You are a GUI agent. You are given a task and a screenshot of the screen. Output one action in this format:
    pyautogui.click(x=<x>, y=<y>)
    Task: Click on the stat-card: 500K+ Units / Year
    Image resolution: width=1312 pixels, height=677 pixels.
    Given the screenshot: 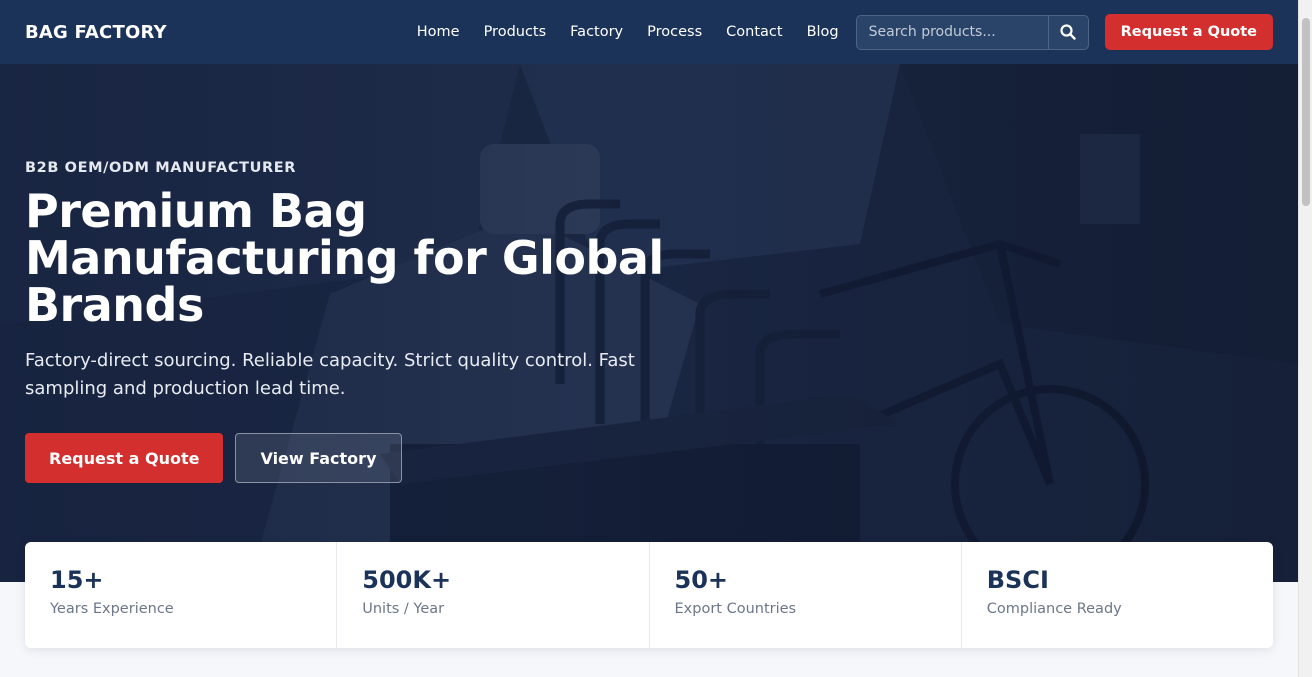 What is the action you would take?
    pyautogui.click(x=492, y=595)
    